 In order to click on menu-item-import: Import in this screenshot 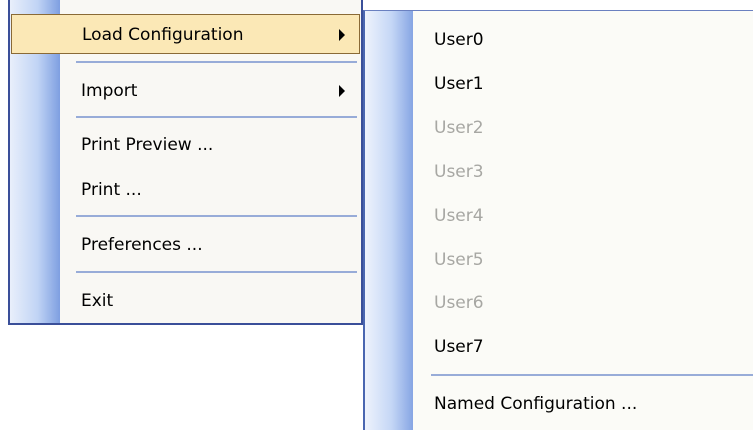, I will do `click(185, 91)`.